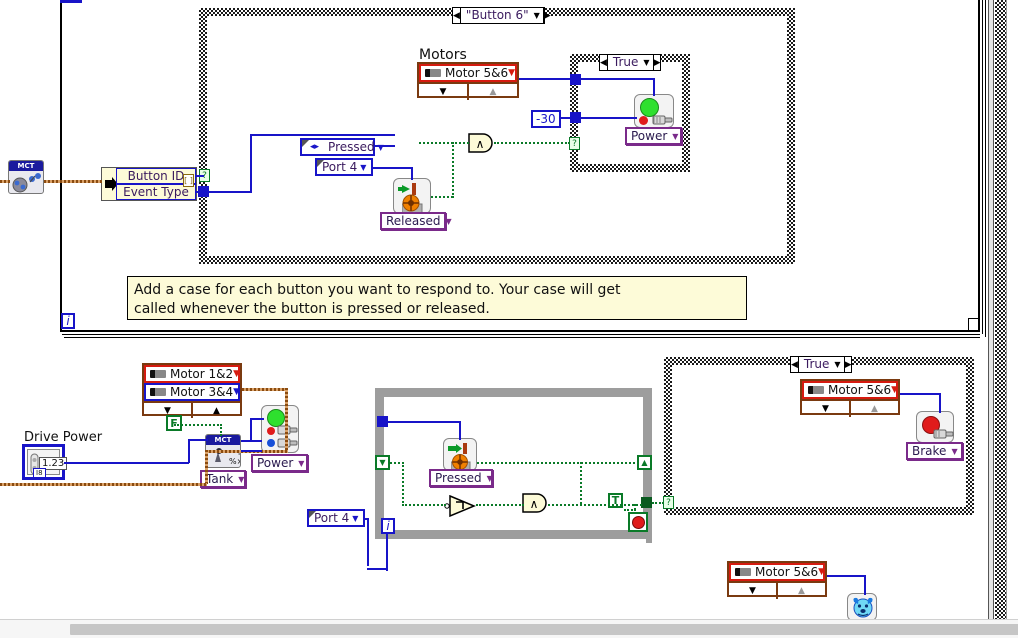 The image size is (1018, 638). What do you see at coordinates (500, 505) in the screenshot?
I see `wire-not-to-and` at bounding box center [500, 505].